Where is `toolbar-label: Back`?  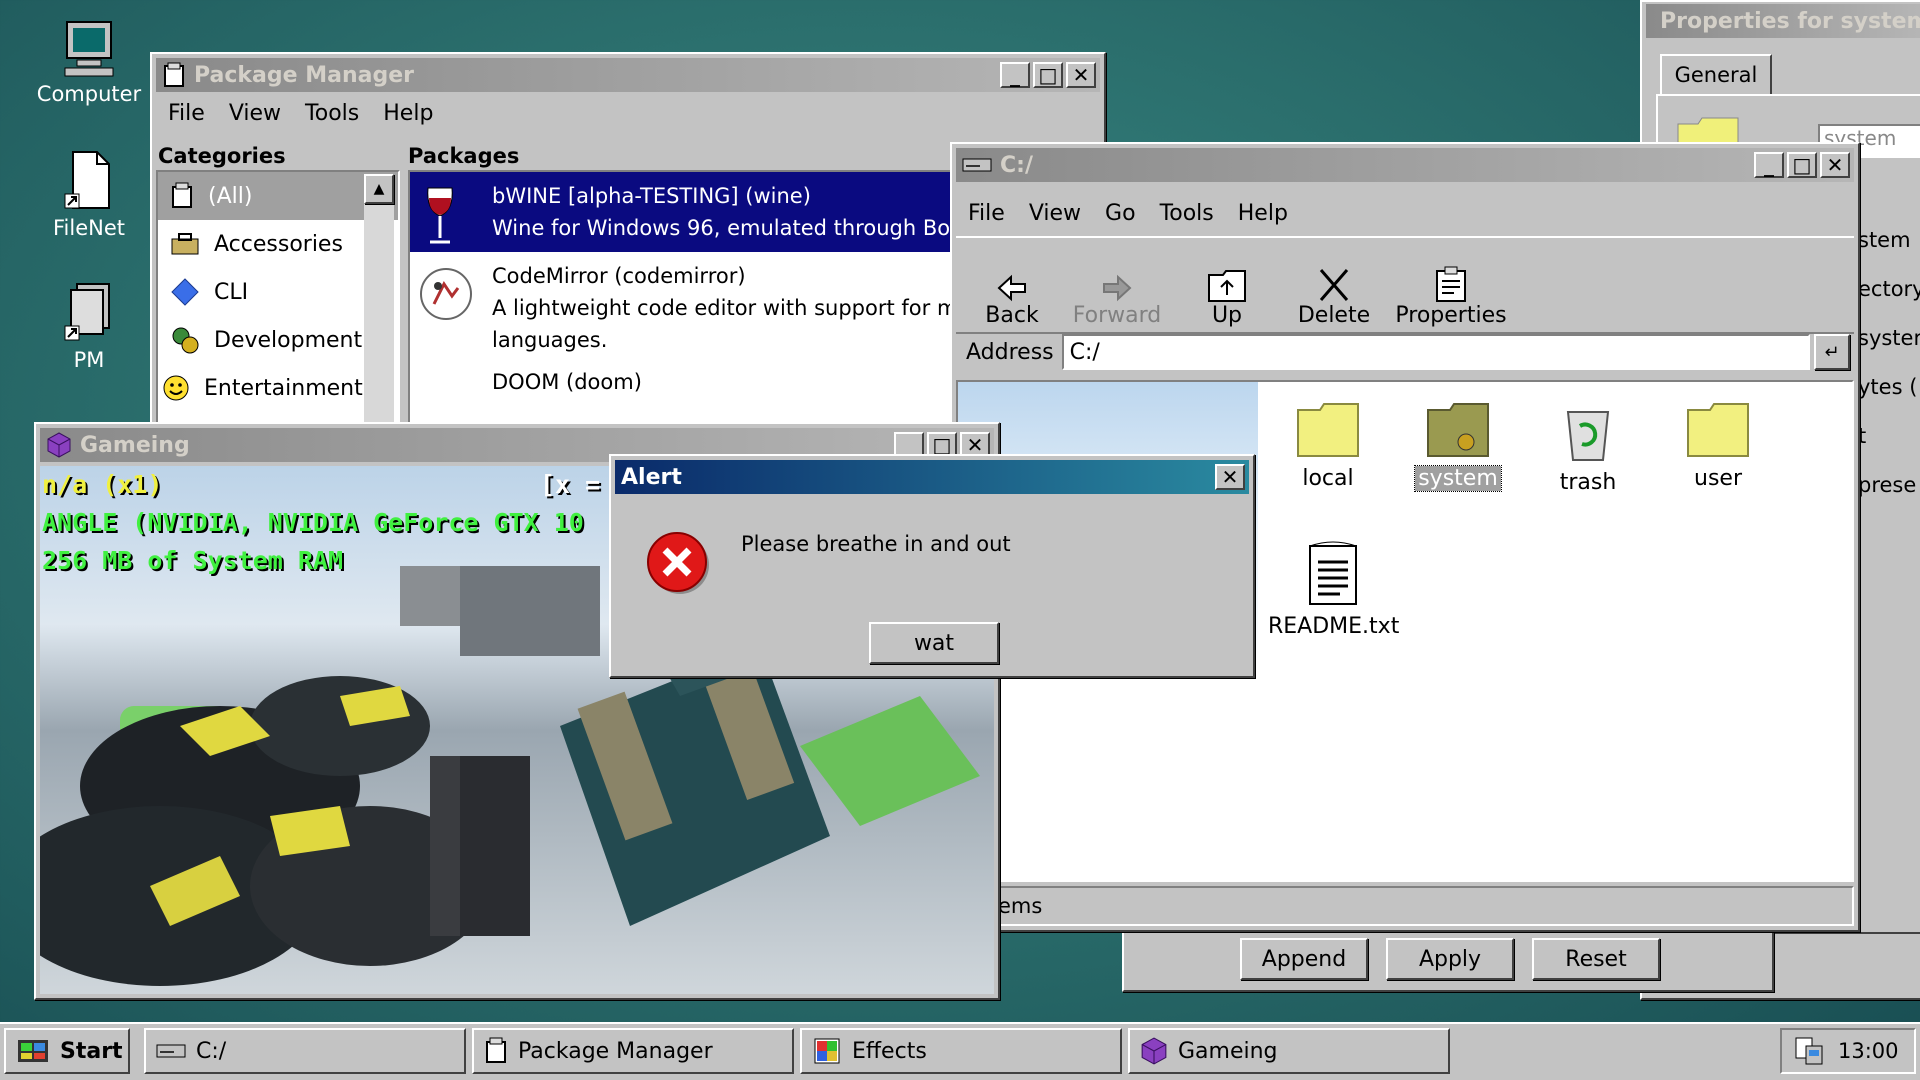
toolbar-label: Back is located at coordinates (1012, 315).